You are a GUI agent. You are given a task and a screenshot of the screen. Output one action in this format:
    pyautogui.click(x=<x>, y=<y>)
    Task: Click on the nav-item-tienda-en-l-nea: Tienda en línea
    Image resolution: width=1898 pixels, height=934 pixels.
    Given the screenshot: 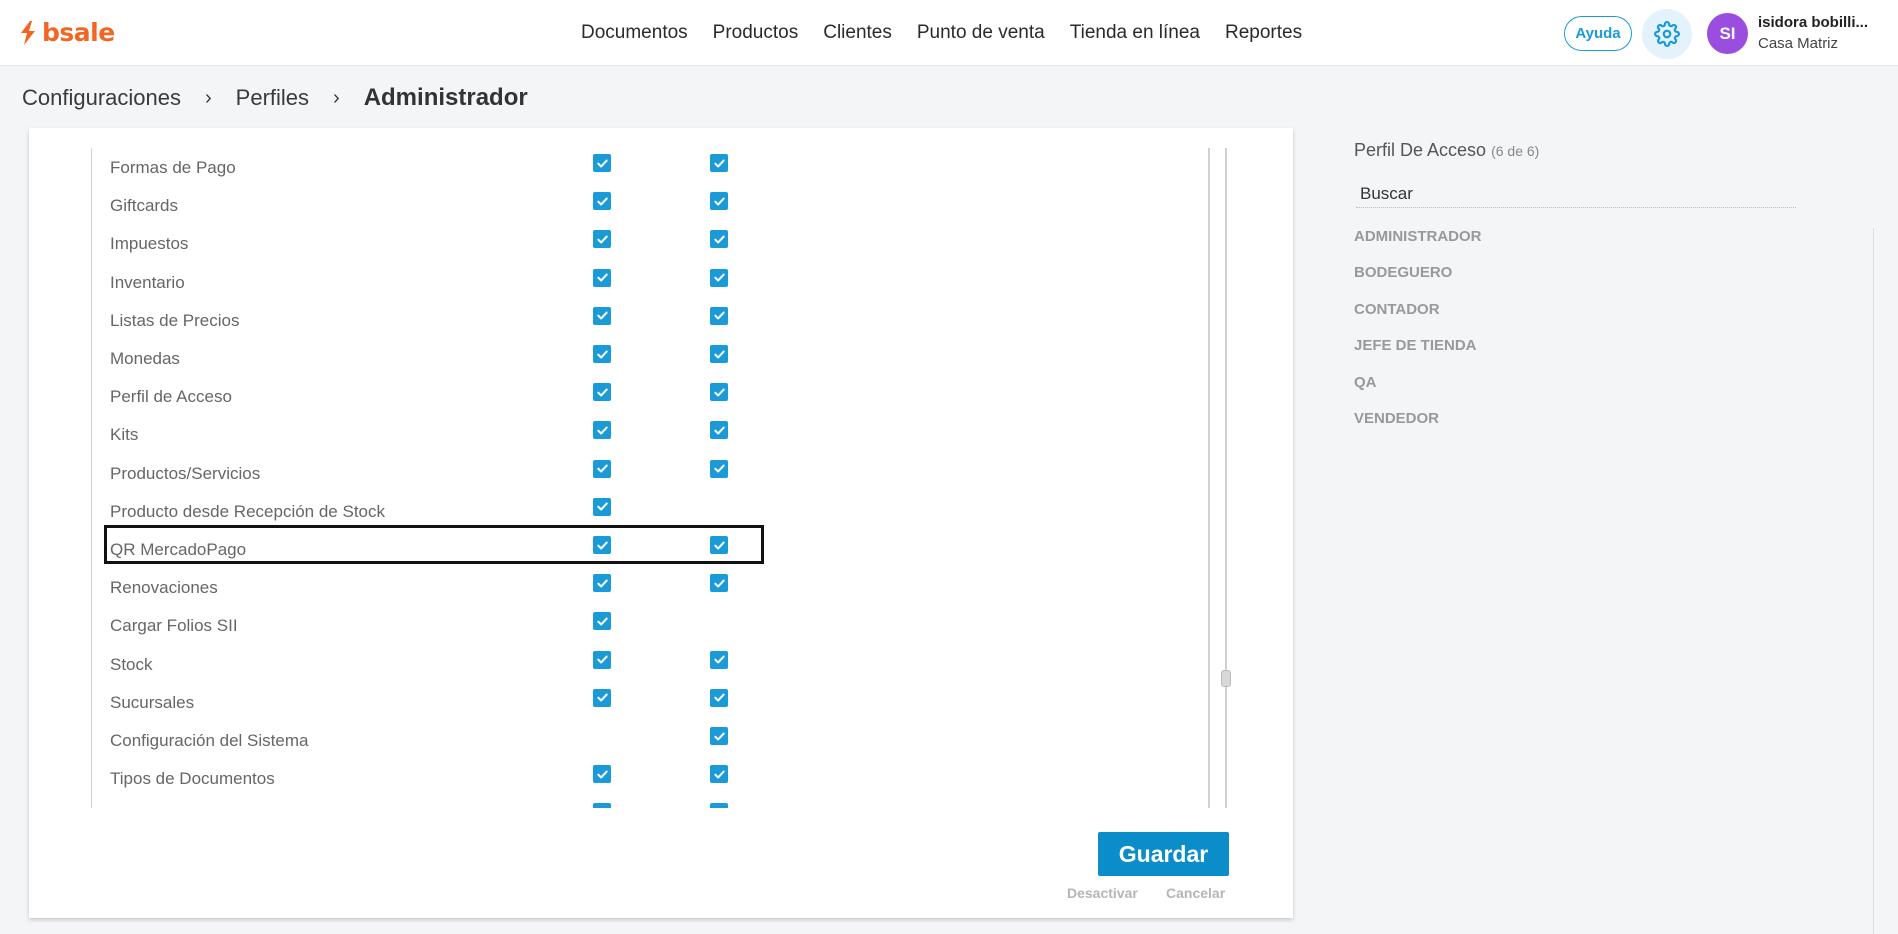 What is the action you would take?
    pyautogui.click(x=1135, y=33)
    